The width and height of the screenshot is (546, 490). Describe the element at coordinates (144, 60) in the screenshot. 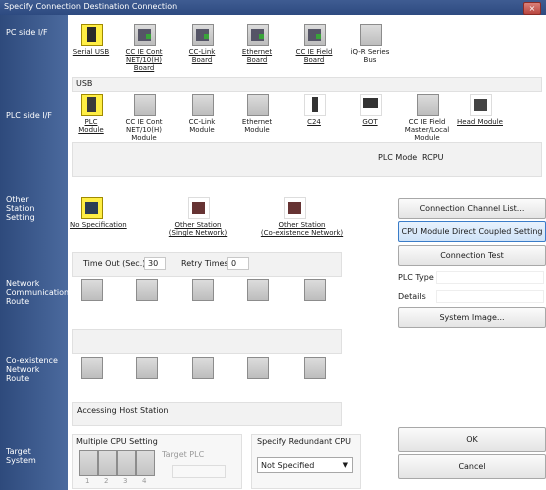

I see `pc-item-cc-ie-cont: CC IE Cont NET/10(H) Board` at that location.